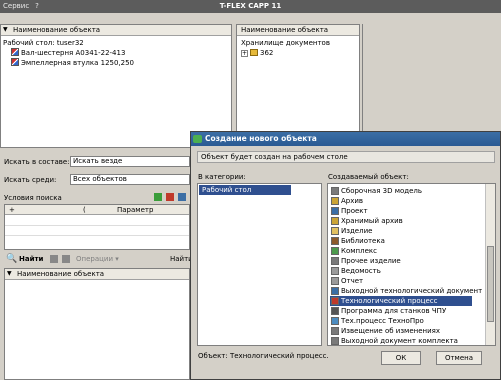 The width and height of the screenshot is (501, 380). What do you see at coordinates (61, 274) in the screenshot?
I see `results-header-label: Наименование объекта` at bounding box center [61, 274].